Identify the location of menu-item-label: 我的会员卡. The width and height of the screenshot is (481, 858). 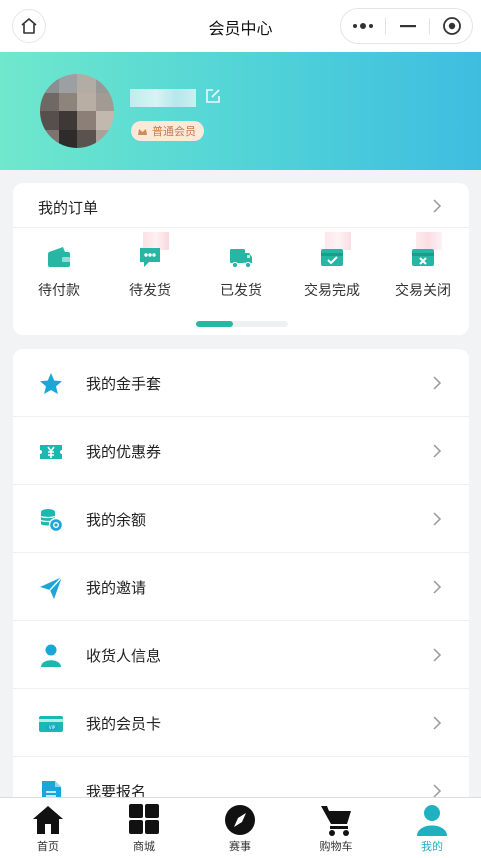
(124, 724).